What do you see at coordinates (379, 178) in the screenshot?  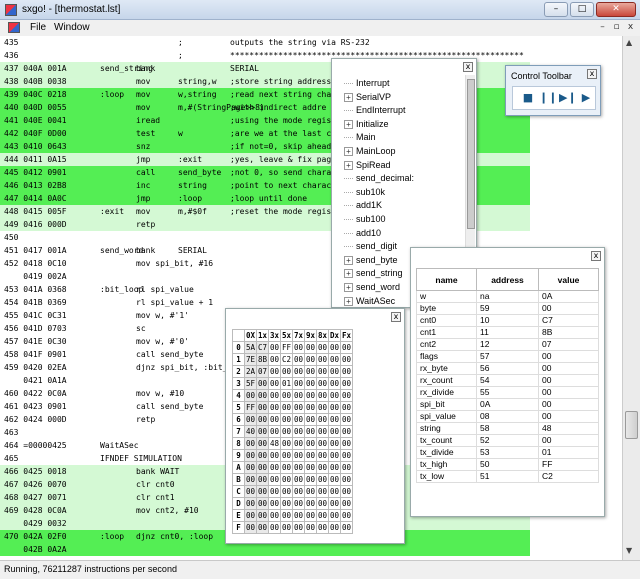 I see `tree-item: send_decimal:` at bounding box center [379, 178].